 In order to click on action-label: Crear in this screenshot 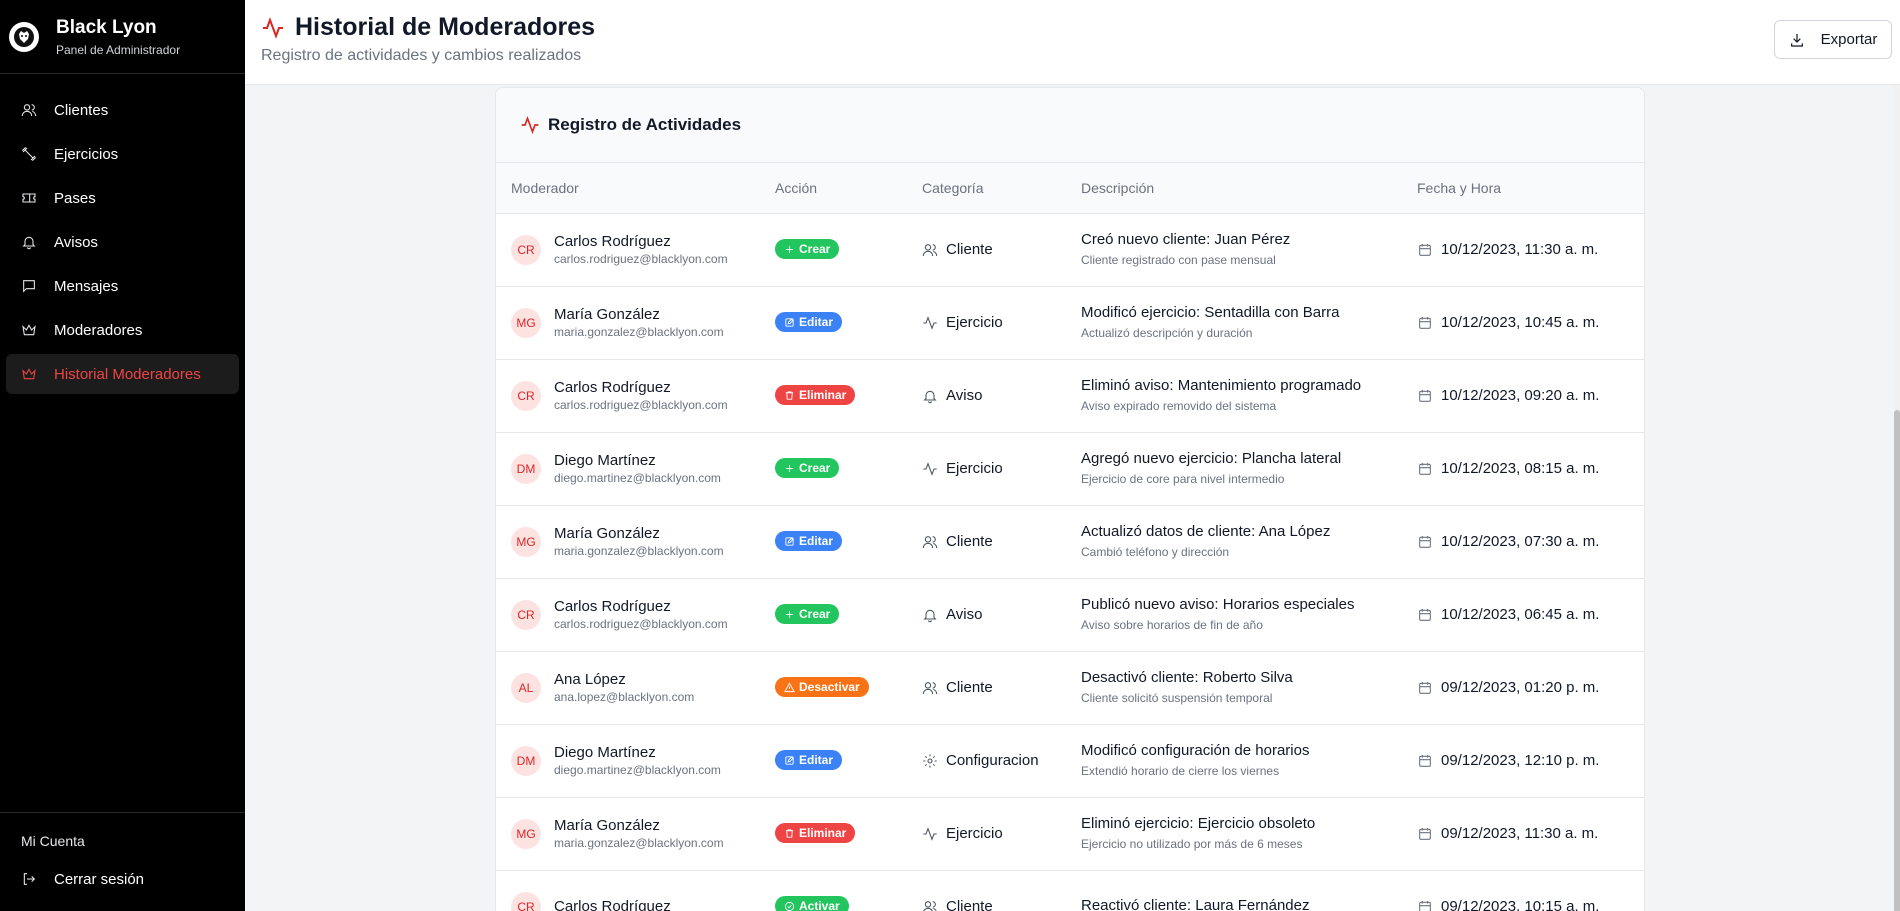, I will do `click(815, 249)`.